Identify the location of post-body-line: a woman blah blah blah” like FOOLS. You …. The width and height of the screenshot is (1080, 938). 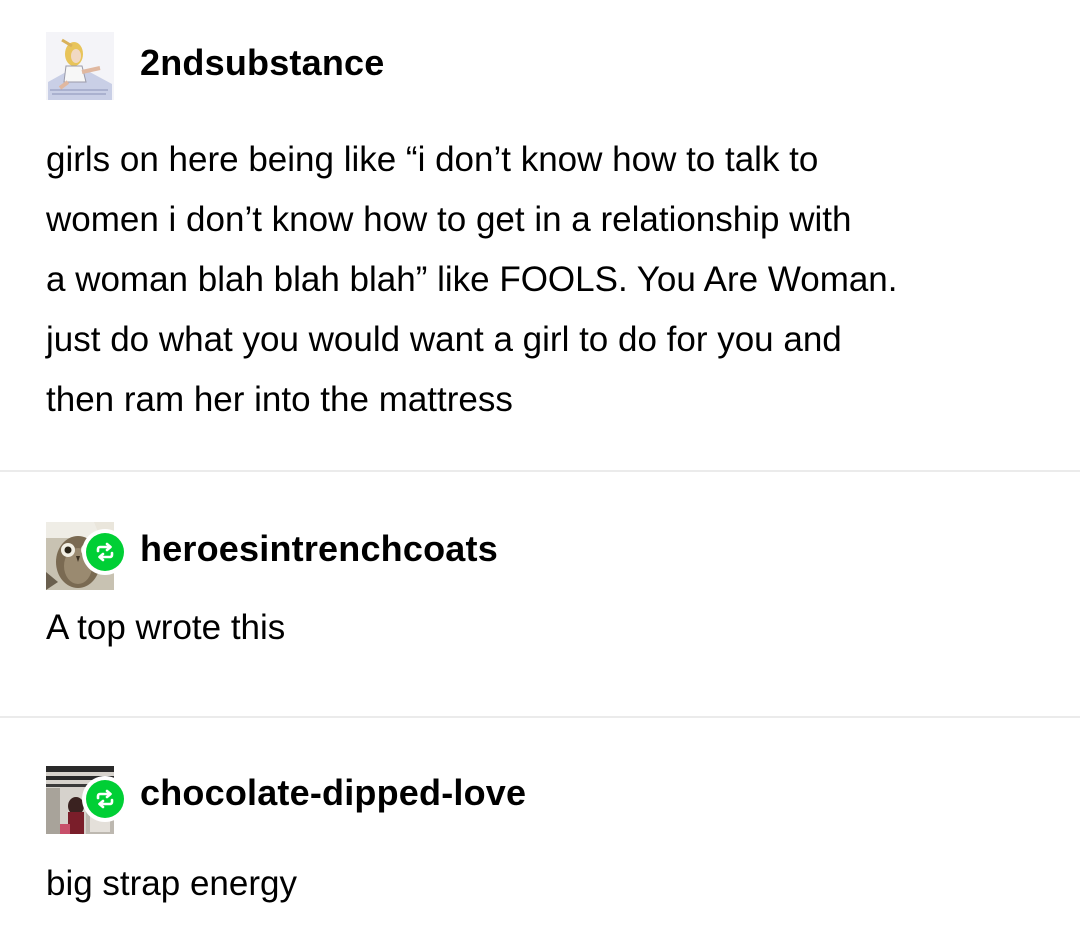
(472, 279).